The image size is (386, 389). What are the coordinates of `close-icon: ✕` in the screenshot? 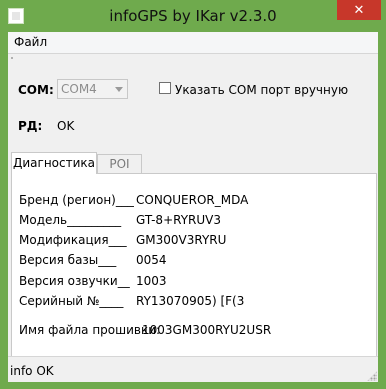 It's located at (359, 10).